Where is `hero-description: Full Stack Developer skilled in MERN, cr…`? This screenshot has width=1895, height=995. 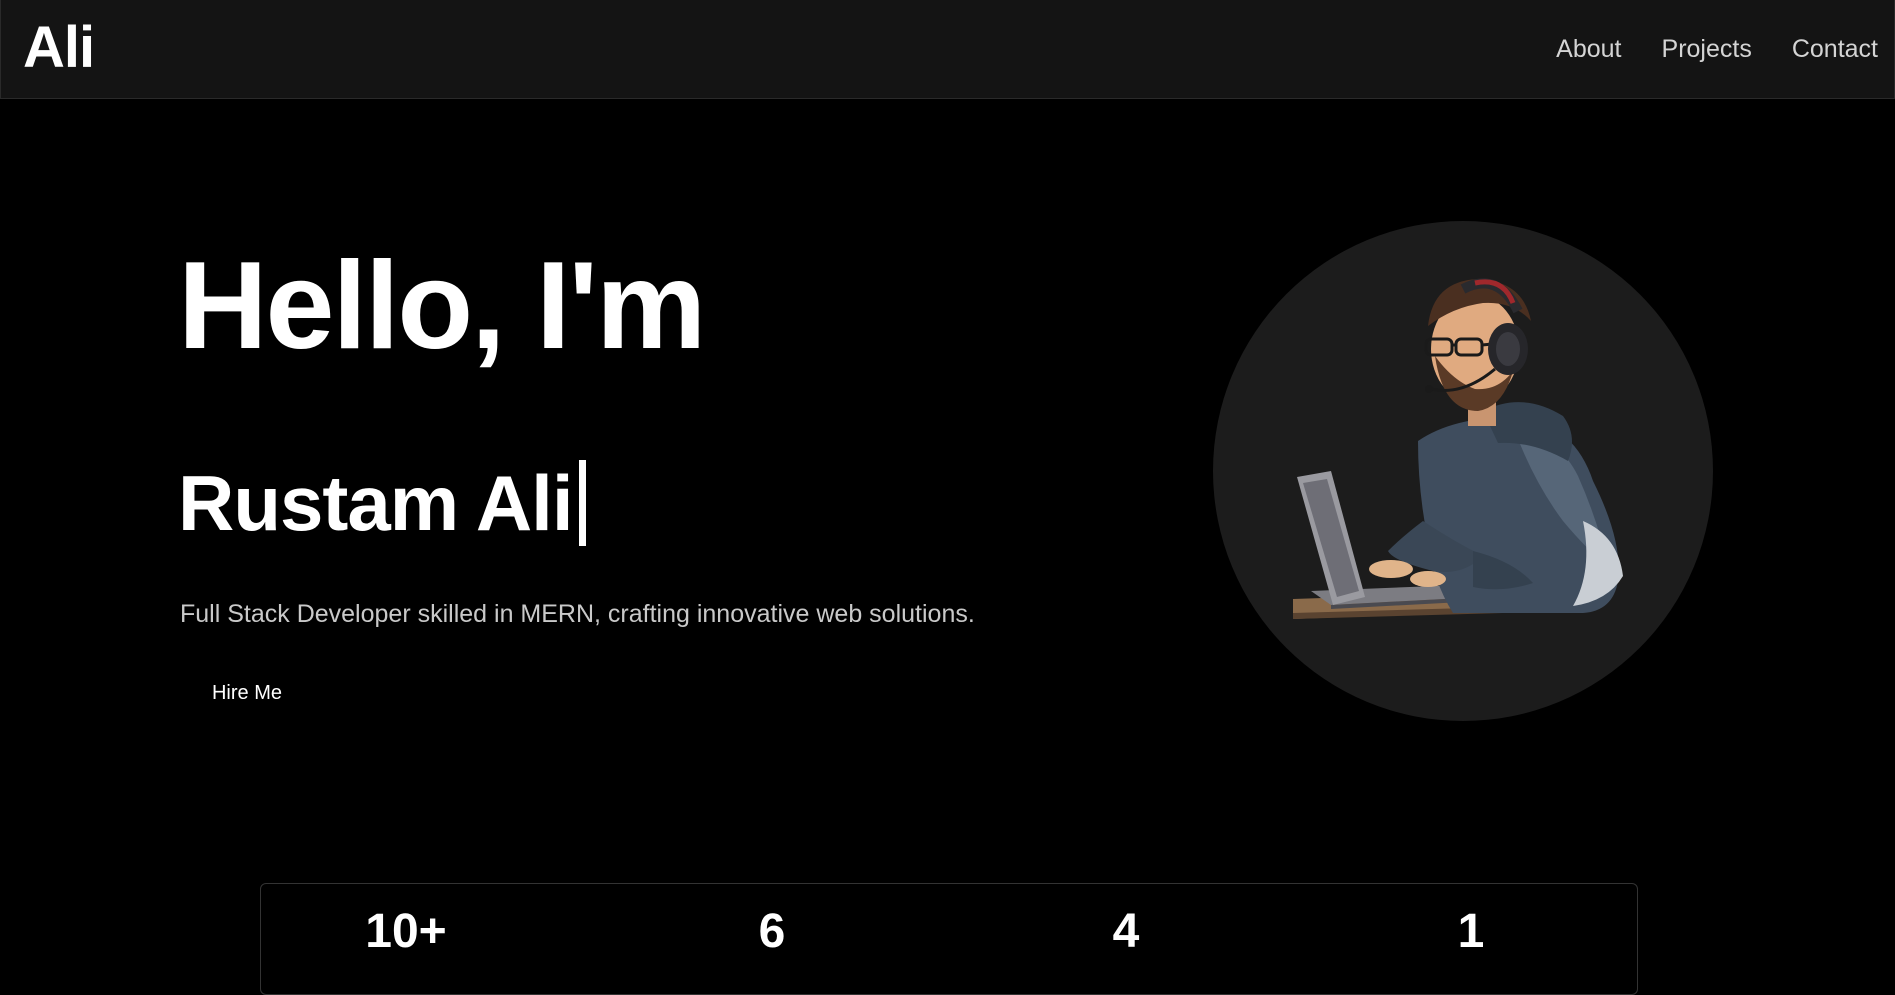
hero-description: Full Stack Developer skilled in MERN, cr… is located at coordinates (577, 614).